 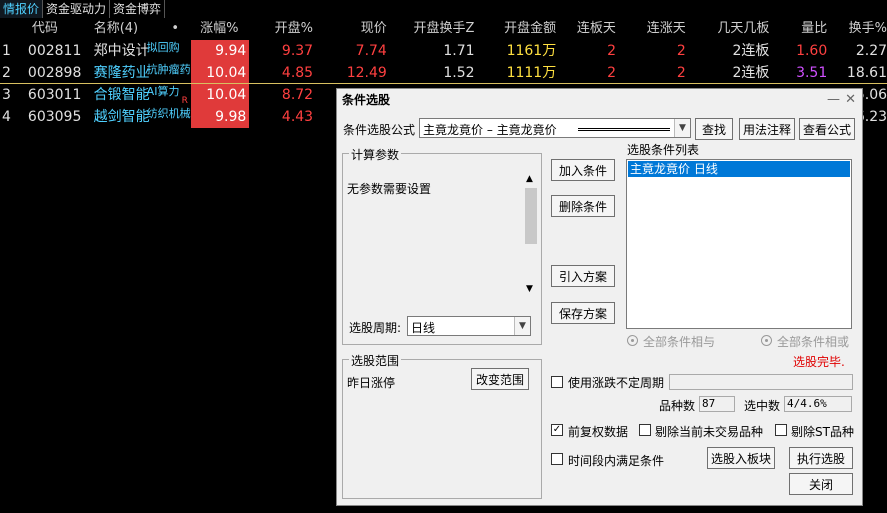 I want to click on row-open: 4.85, so click(x=297, y=73).